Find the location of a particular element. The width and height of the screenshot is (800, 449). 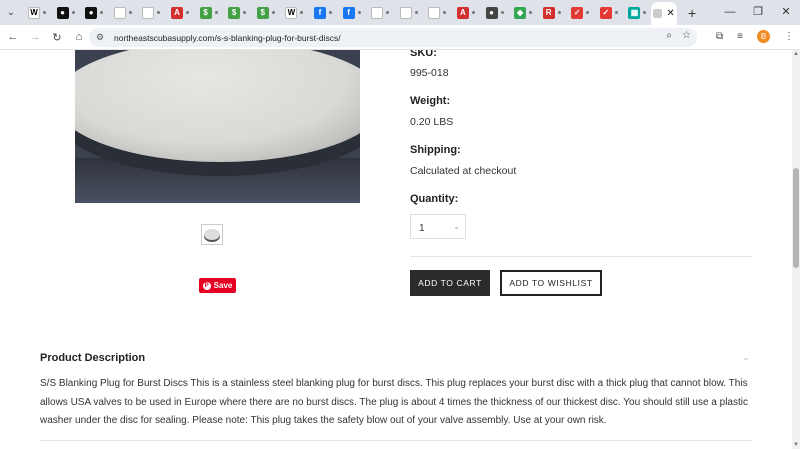

window-controls: — ❐ ✕ is located at coordinates (758, 12).